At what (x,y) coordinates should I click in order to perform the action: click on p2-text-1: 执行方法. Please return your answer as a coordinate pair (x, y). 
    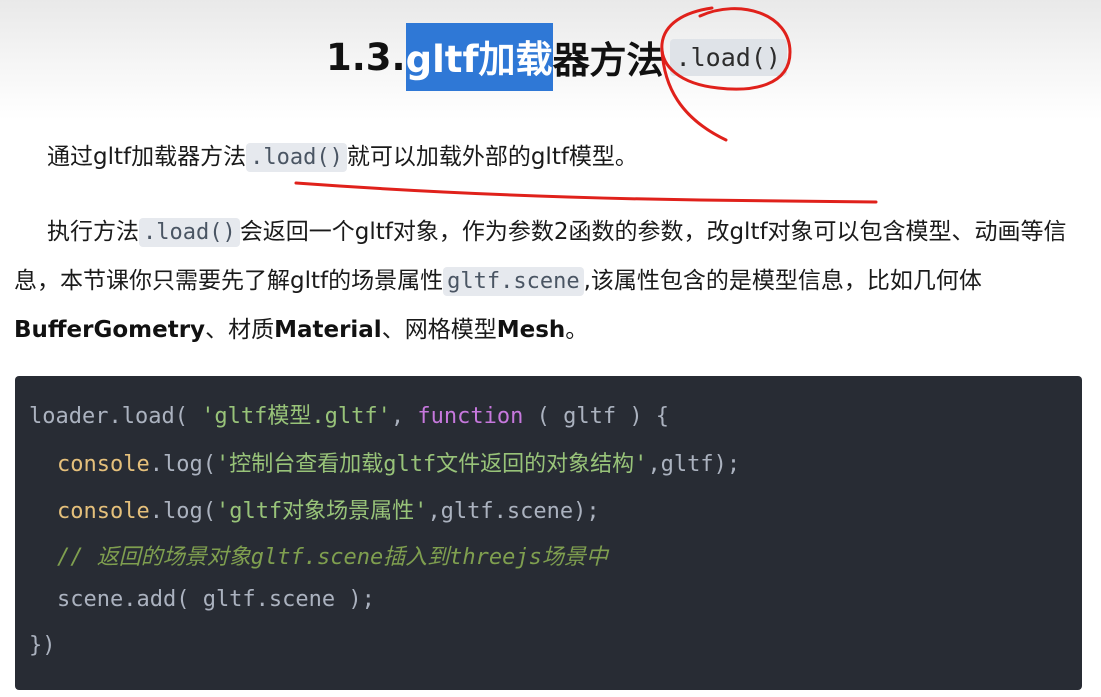
    Looking at the image, I should click on (93, 232).